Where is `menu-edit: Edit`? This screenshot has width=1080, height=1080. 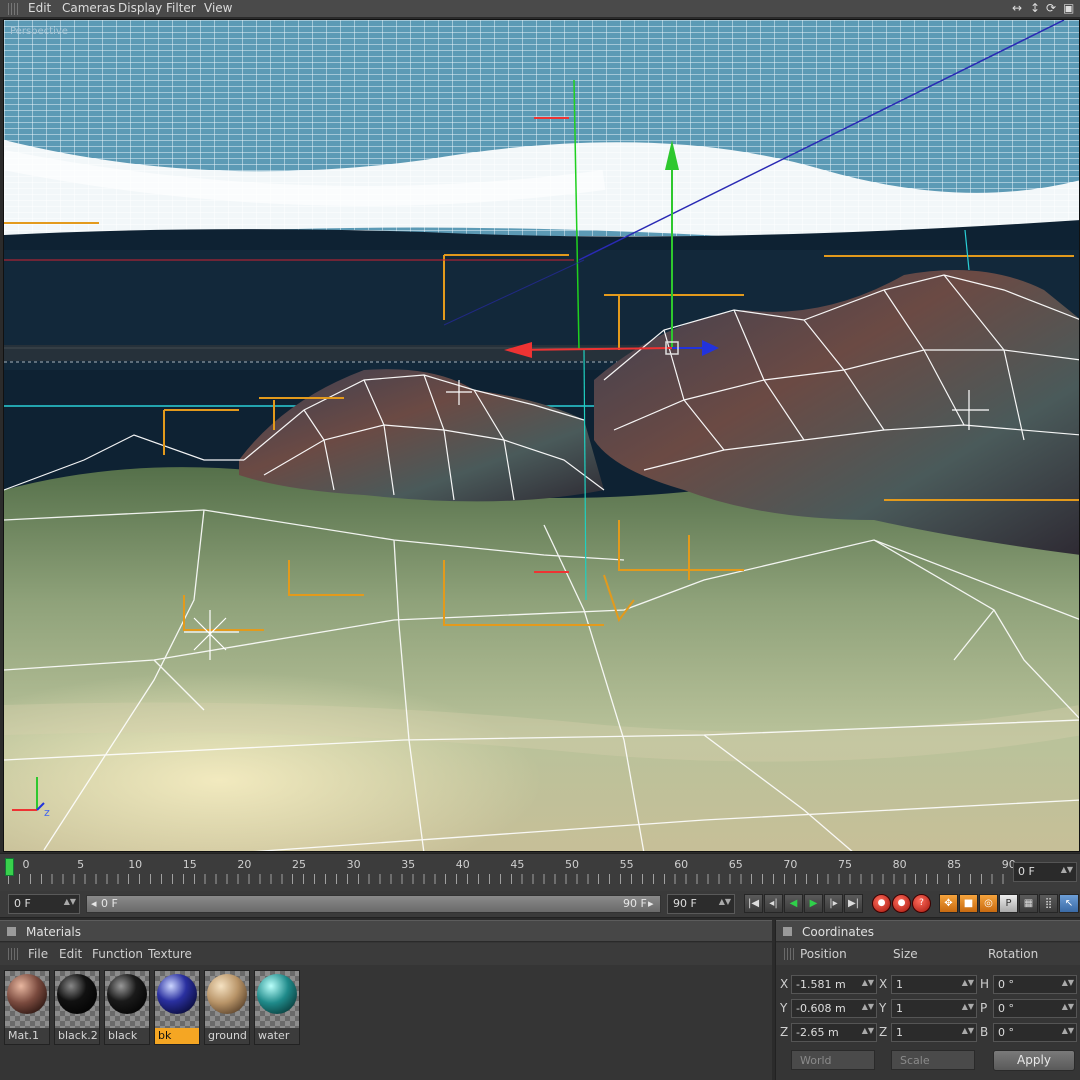
menu-edit: Edit is located at coordinates (39, 8).